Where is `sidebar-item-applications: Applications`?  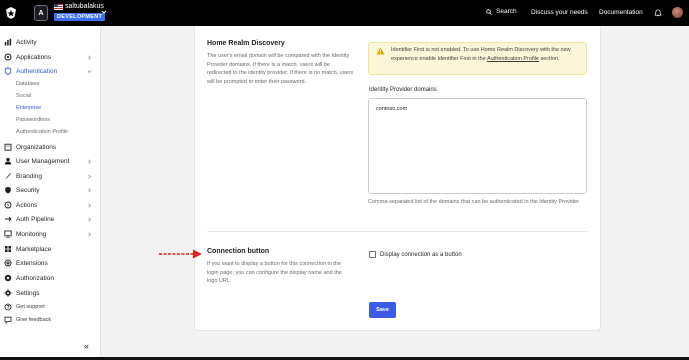
sidebar-item-applications: Applications is located at coordinates (50, 57).